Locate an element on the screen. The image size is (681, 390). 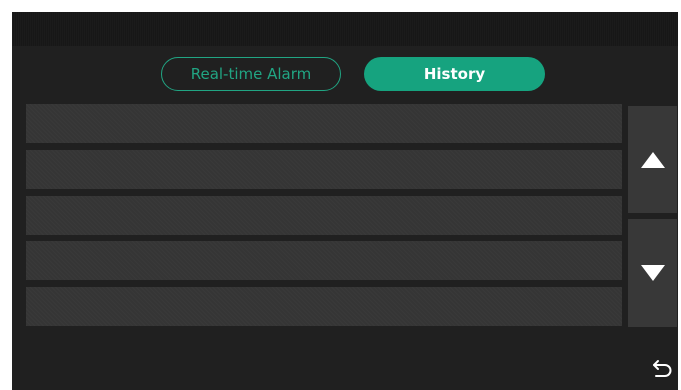
tab-history-label: History is located at coordinates (454, 74).